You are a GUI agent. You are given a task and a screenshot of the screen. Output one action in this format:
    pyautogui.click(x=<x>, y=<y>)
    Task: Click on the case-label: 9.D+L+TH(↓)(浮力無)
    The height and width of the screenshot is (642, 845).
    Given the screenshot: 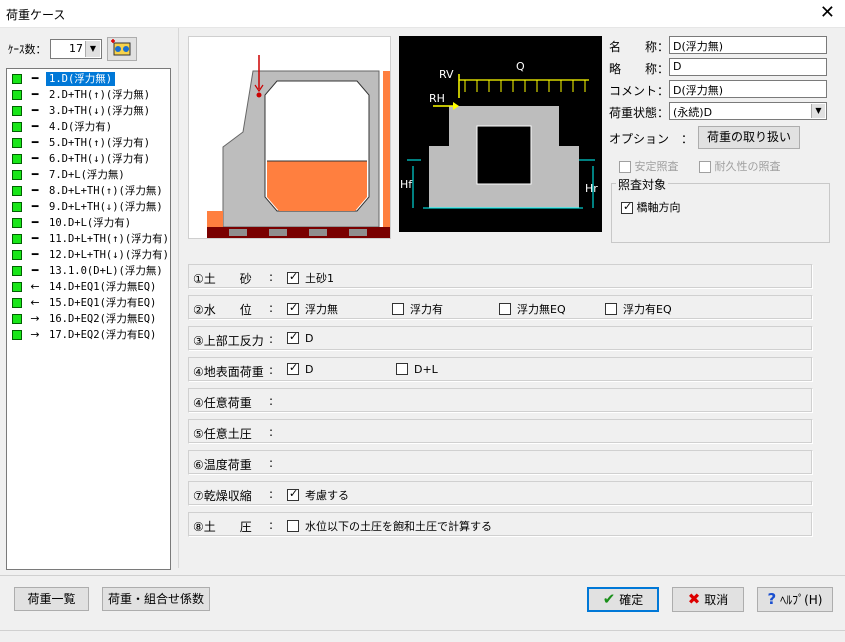 What is the action you would take?
    pyautogui.click(x=106, y=207)
    